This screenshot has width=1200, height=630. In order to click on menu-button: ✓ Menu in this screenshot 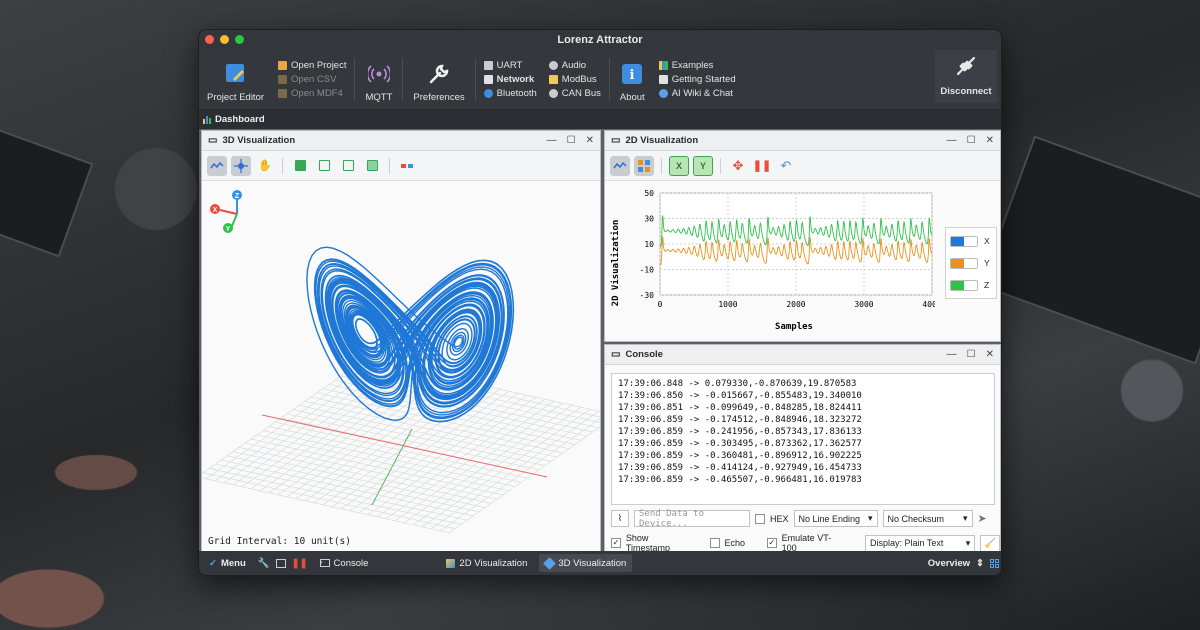, I will do `click(227, 563)`.